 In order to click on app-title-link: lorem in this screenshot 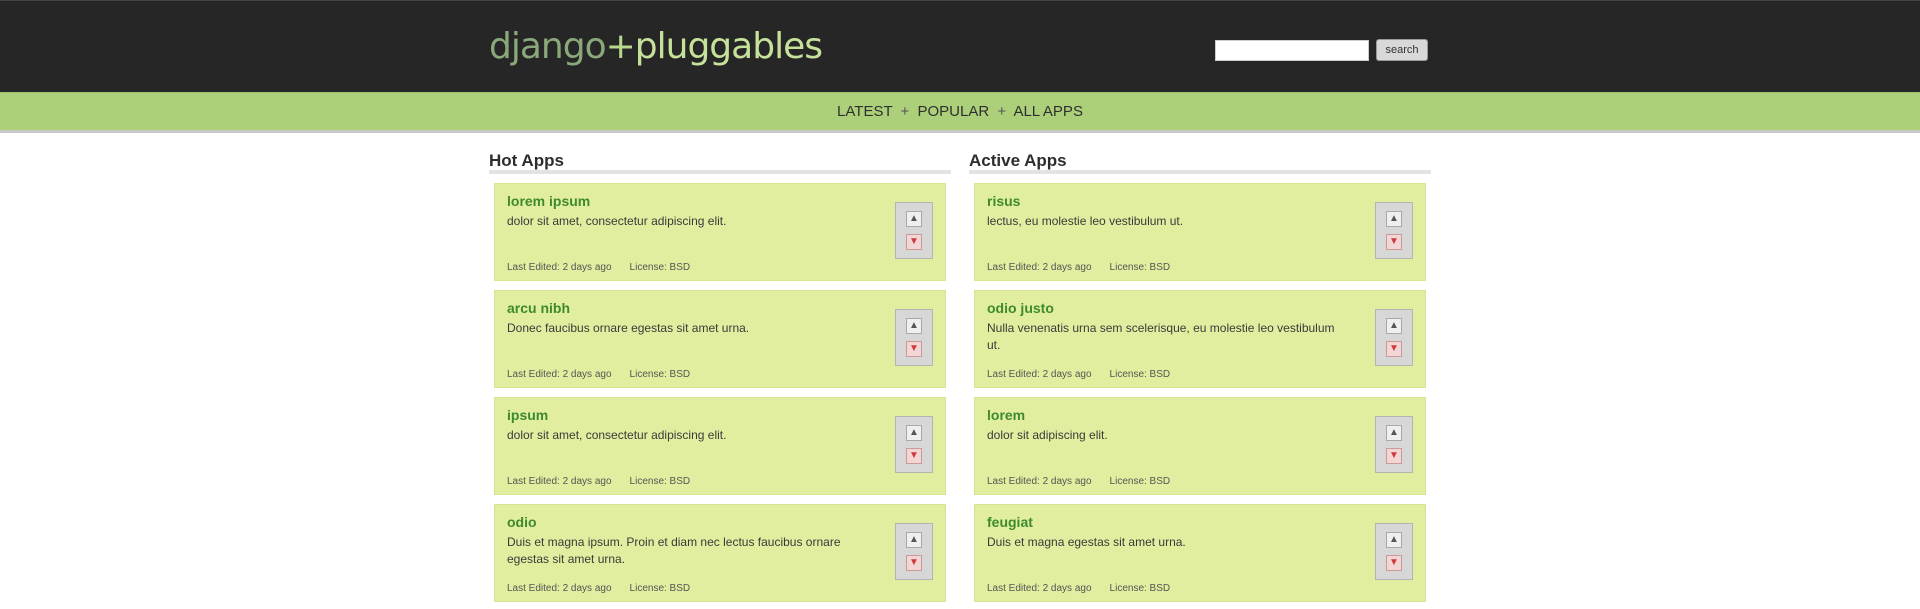, I will do `click(1006, 415)`.